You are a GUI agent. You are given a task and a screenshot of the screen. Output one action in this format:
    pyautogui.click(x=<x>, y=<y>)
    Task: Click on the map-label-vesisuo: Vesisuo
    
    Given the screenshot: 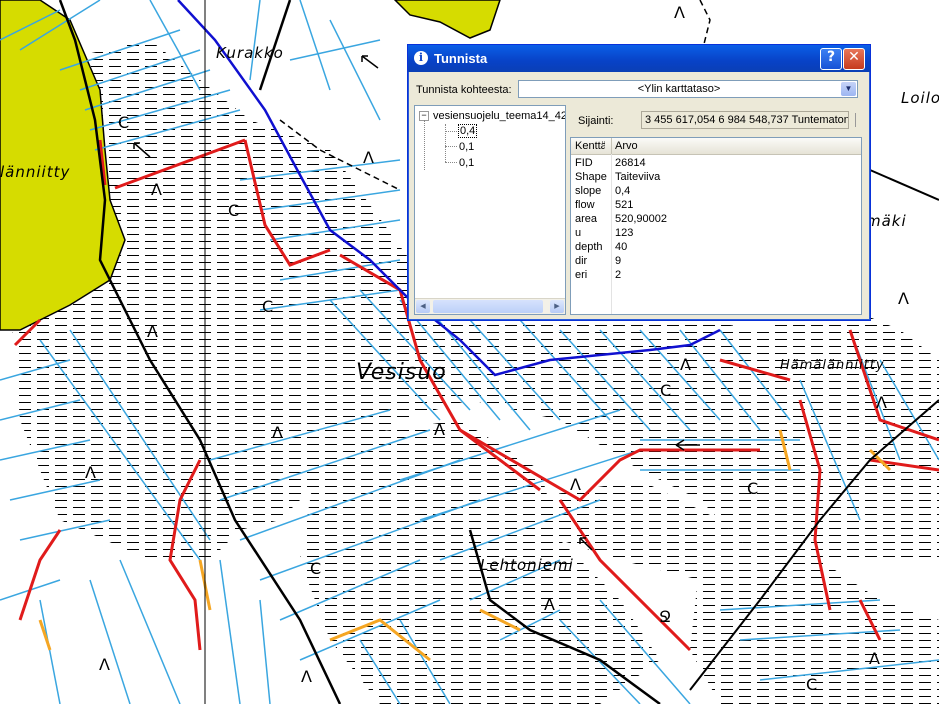 What is the action you would take?
    pyautogui.click(x=401, y=372)
    